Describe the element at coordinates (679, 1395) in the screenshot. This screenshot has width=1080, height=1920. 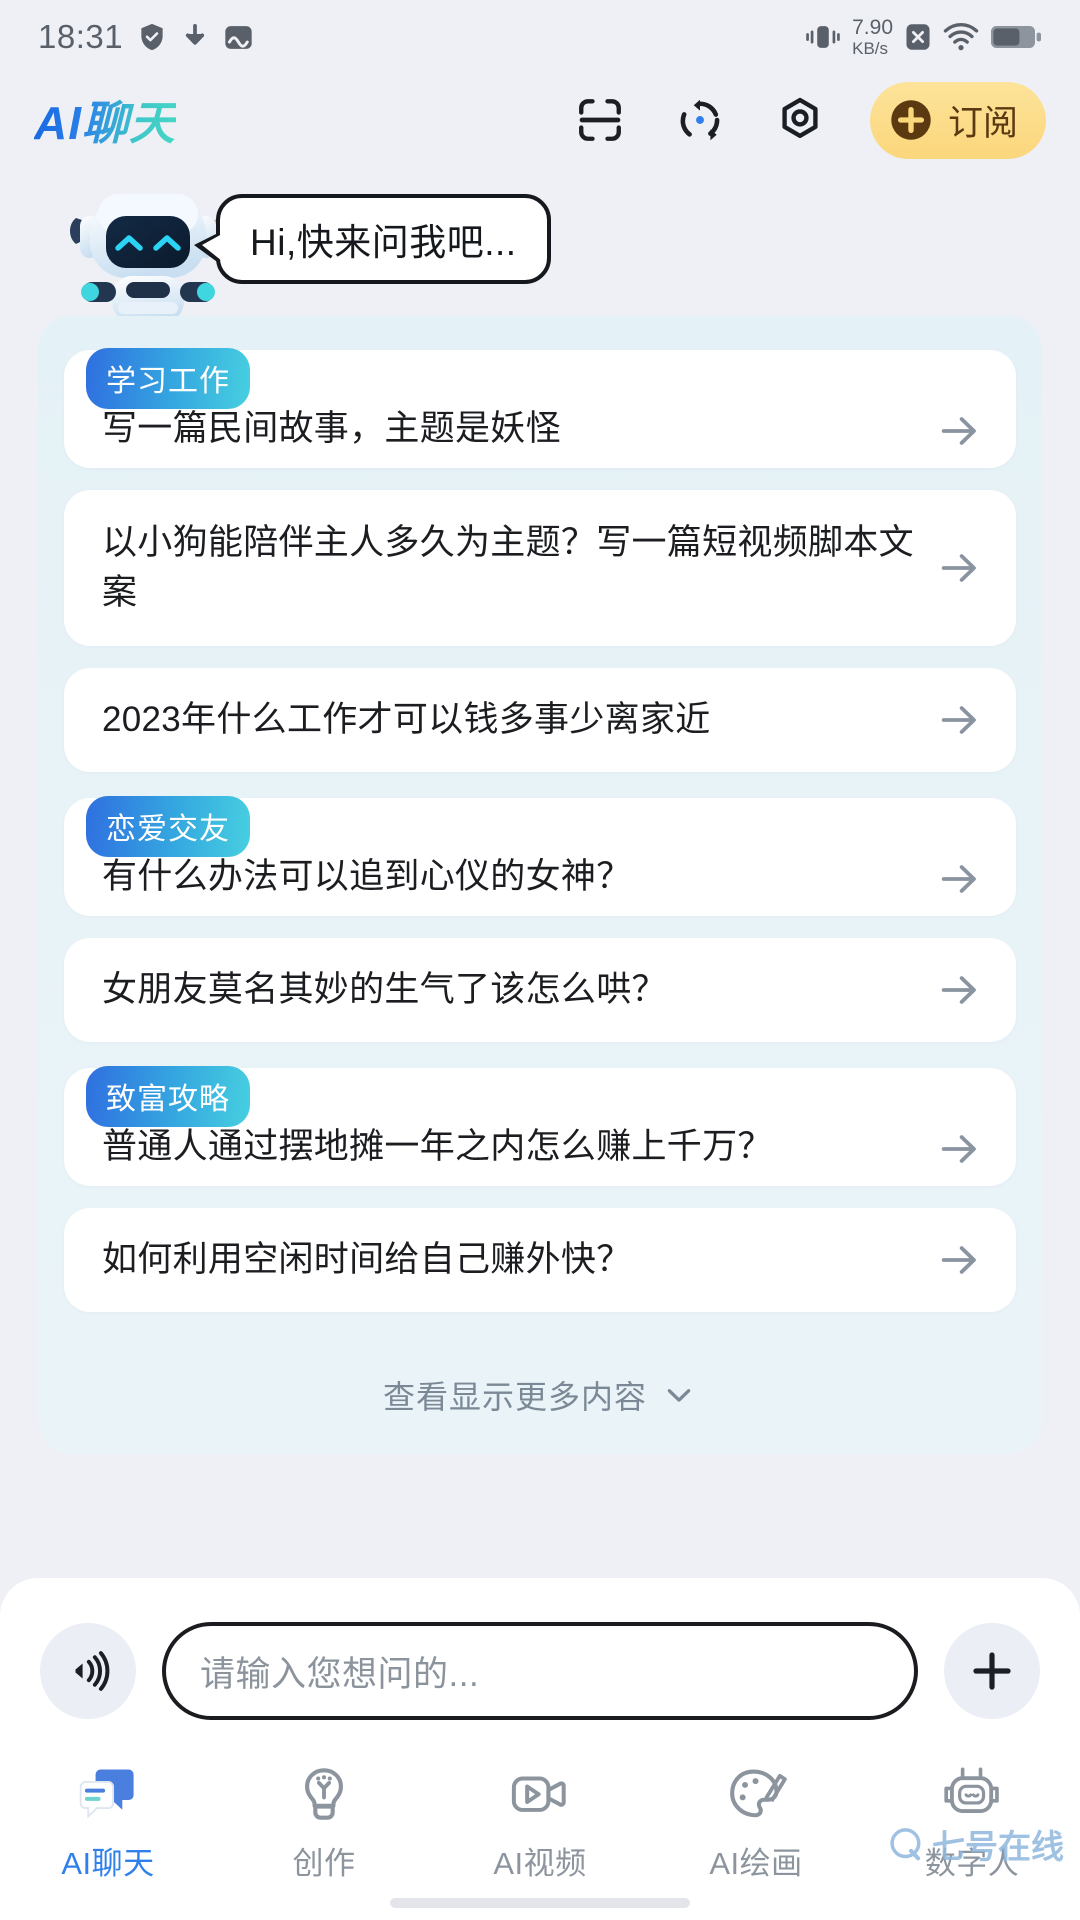
I see `chevron-down-icon` at that location.